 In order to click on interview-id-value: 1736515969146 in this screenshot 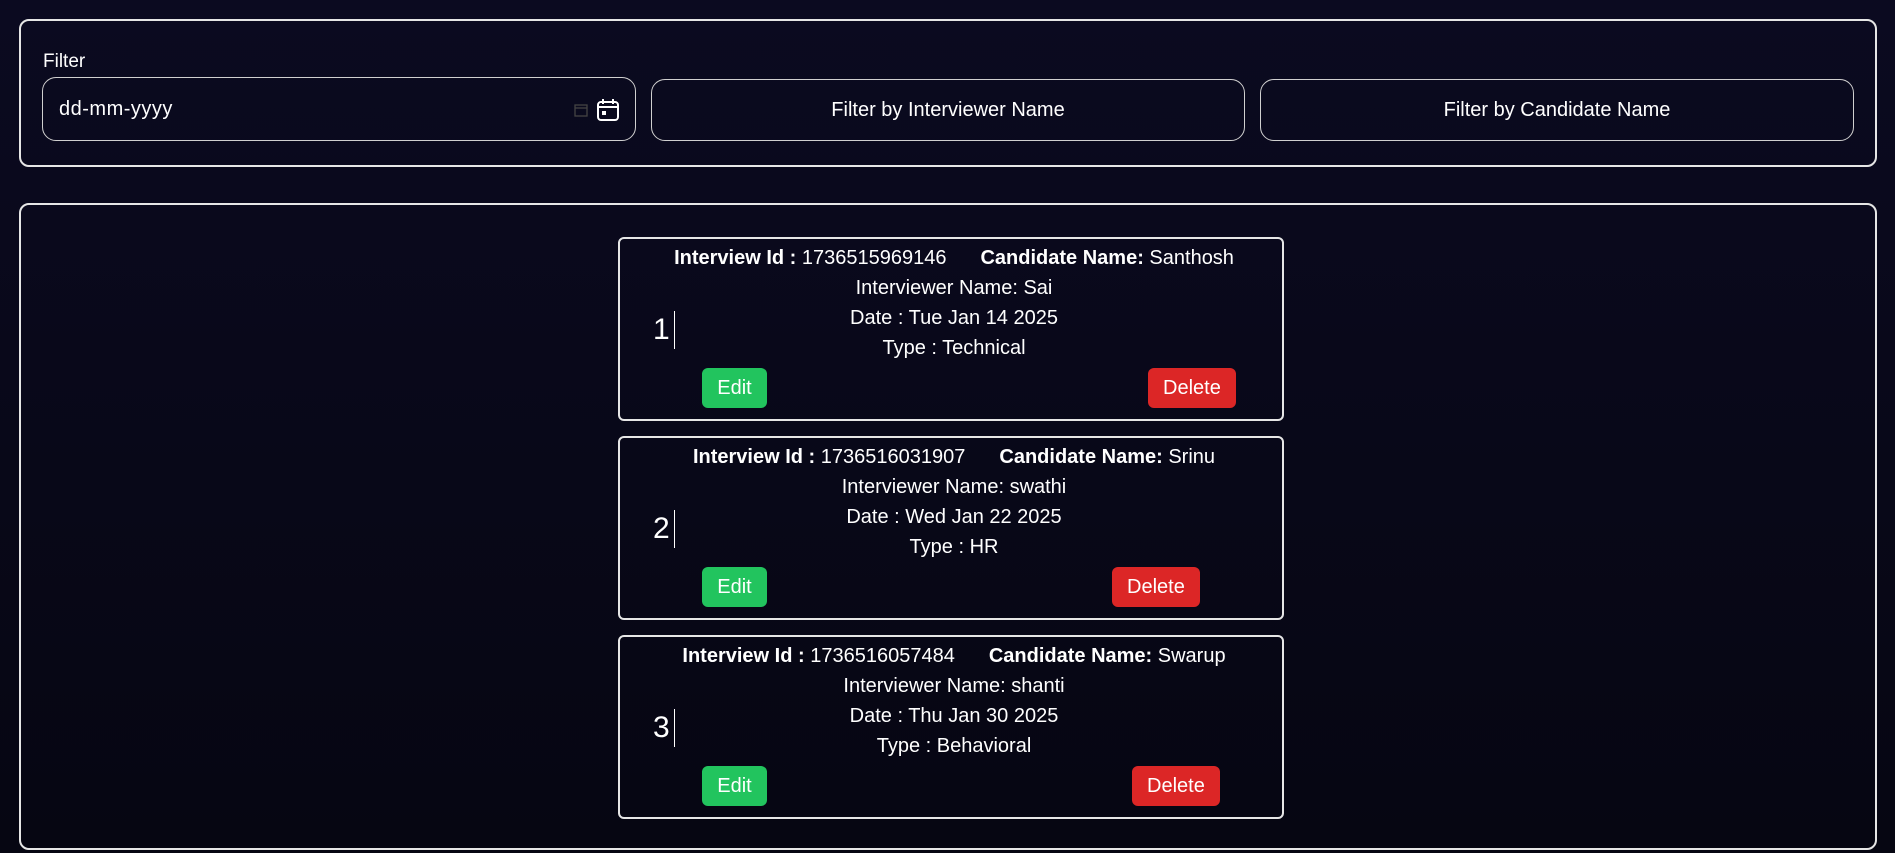, I will do `click(874, 258)`.